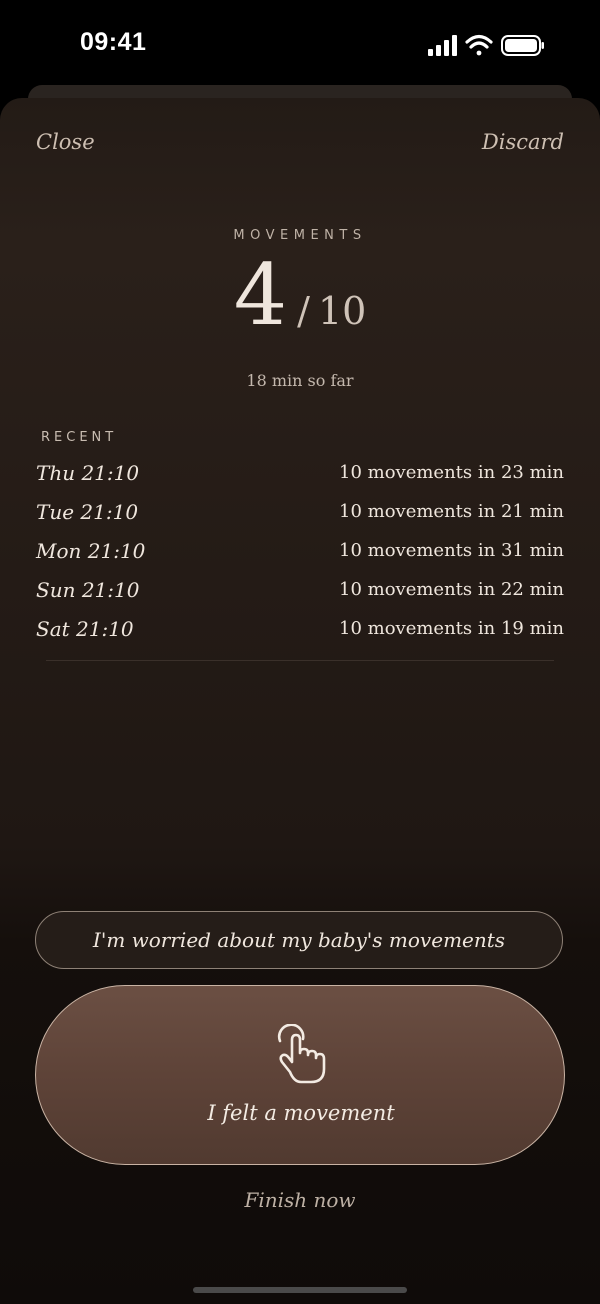  Describe the element at coordinates (88, 589) in the screenshot. I see `session-time: Sun 21:10` at that location.